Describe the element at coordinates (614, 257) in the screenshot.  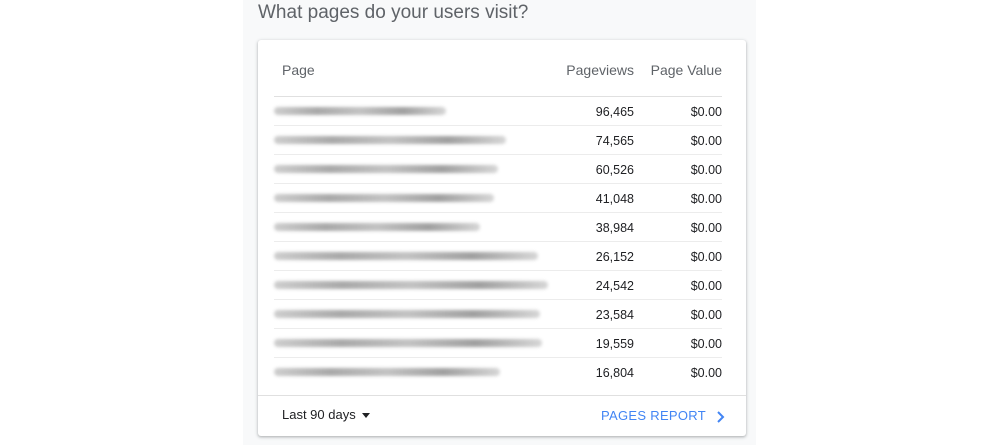
I see `pageviews-value: 26,152` at that location.